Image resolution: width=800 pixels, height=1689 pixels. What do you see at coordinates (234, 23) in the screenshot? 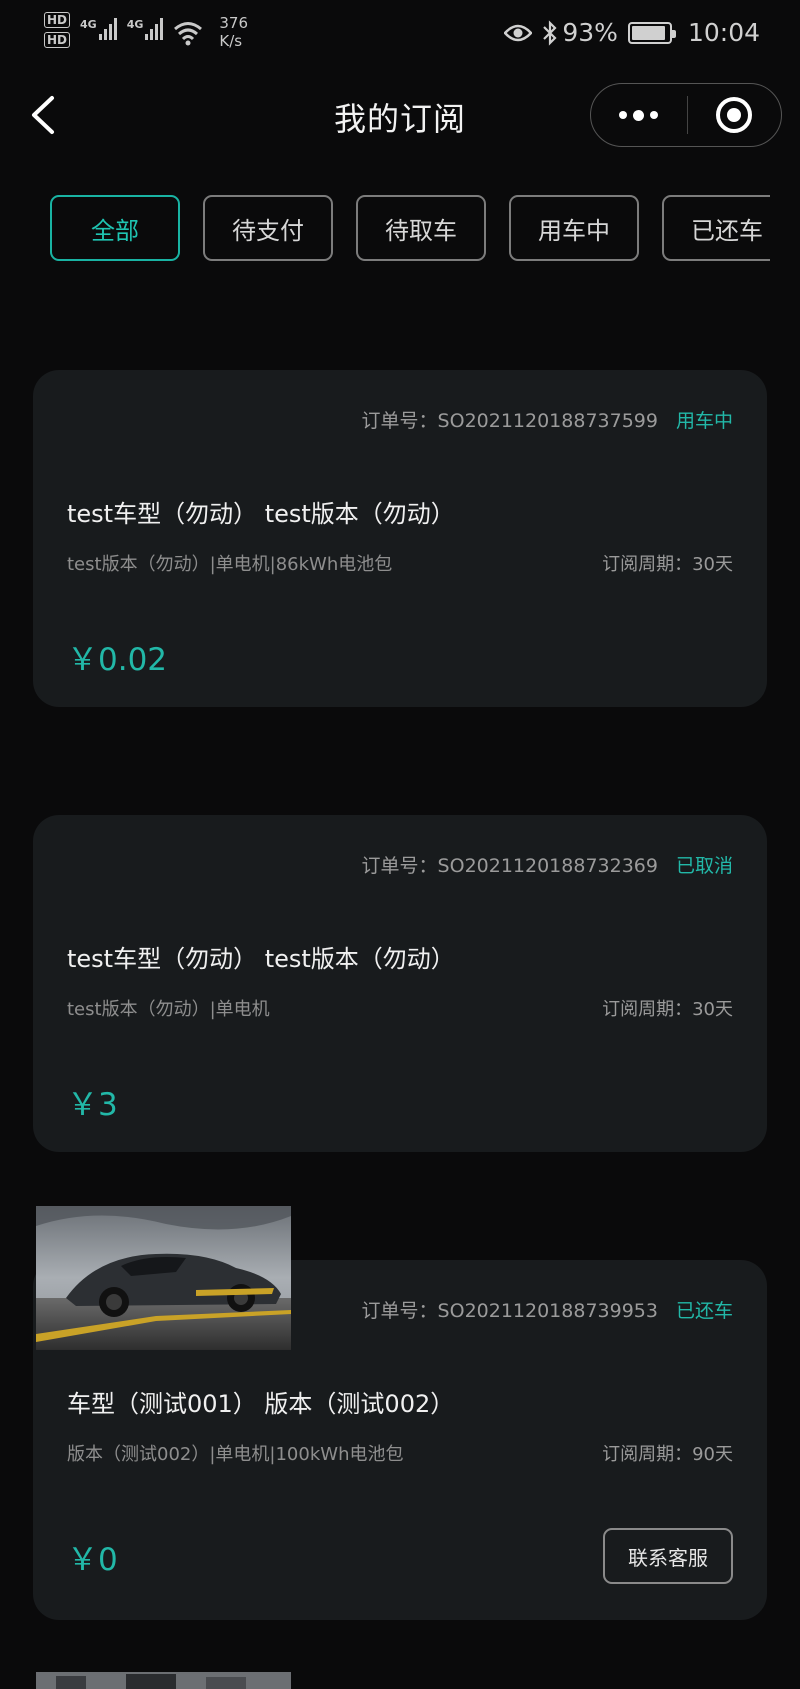
I see `speed-value: 376` at bounding box center [234, 23].